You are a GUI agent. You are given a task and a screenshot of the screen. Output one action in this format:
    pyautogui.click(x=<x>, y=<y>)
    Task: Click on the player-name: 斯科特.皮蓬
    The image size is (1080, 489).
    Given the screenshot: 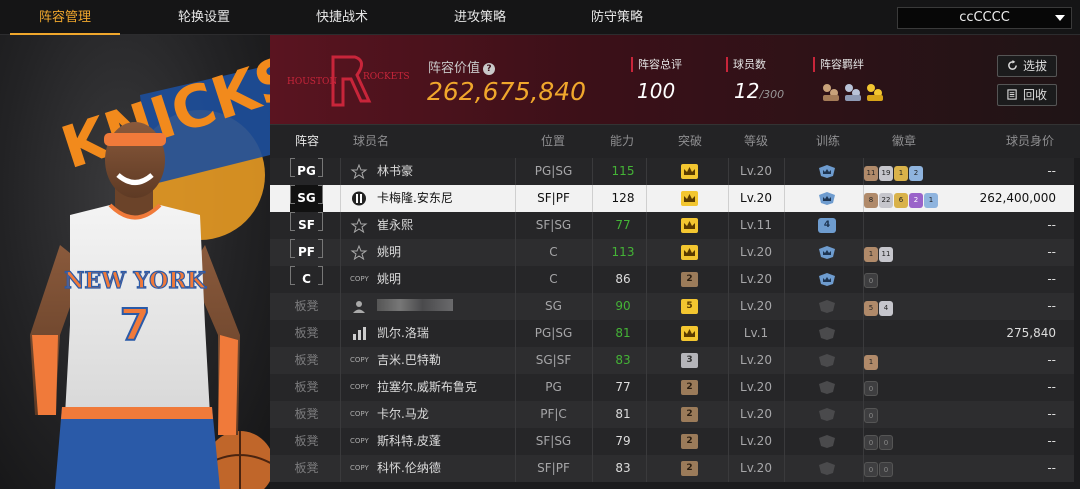 What is the action you would take?
    pyautogui.click(x=409, y=441)
    